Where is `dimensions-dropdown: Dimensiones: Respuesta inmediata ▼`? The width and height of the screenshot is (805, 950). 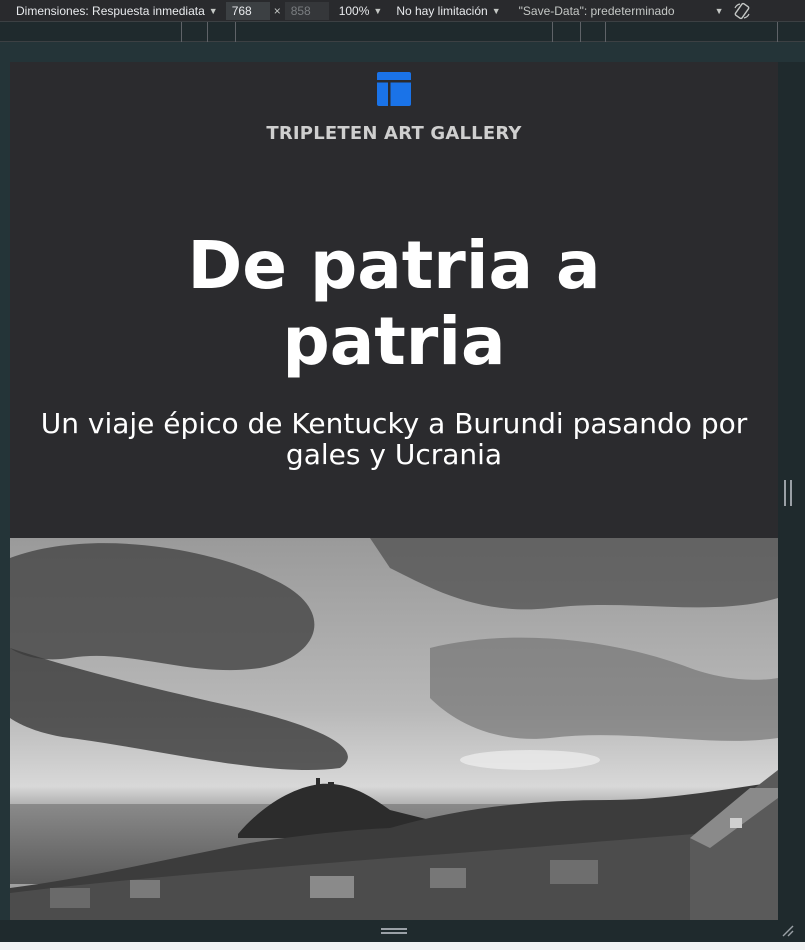
dimensions-dropdown: Dimensiones: Respuesta inmediata ▼ is located at coordinates (117, 11).